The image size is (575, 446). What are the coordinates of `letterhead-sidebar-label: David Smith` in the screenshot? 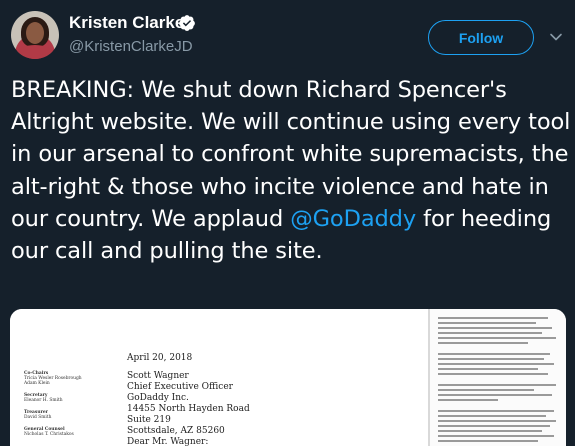 It's located at (38, 417).